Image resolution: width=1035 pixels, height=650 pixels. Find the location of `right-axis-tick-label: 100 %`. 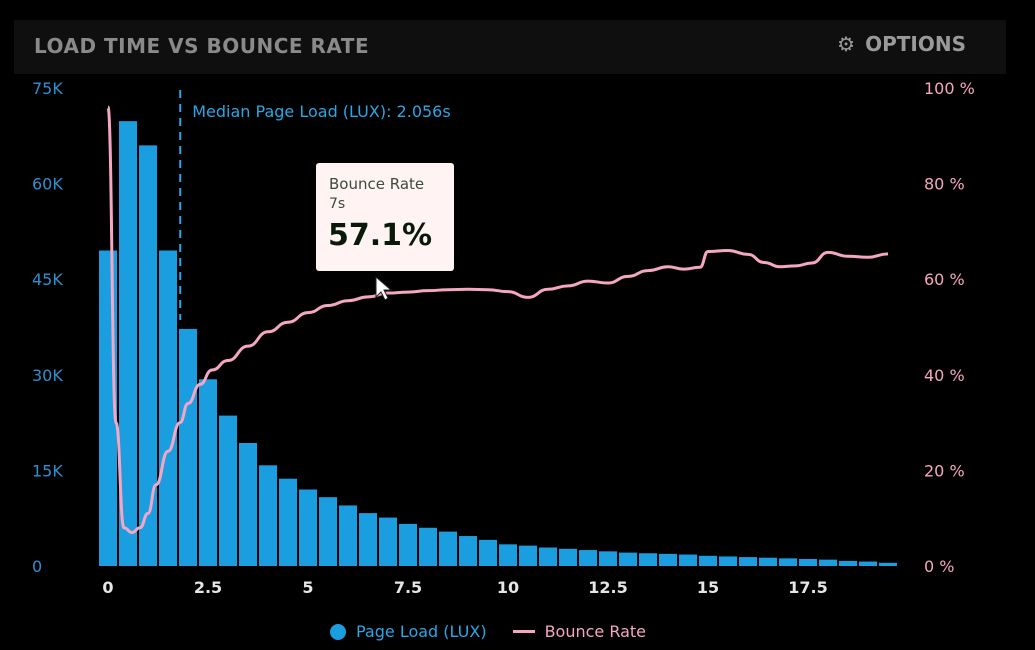

right-axis-tick-label: 100 % is located at coordinates (949, 88).